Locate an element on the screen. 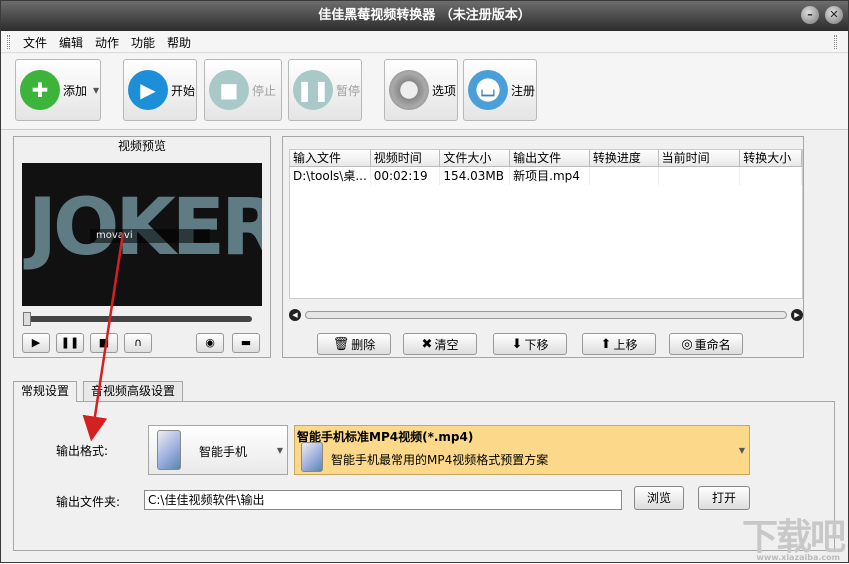 The width and height of the screenshot is (849, 564). site-logo: 下载吧 www.xiazaiba.com is located at coordinates (793, 535).